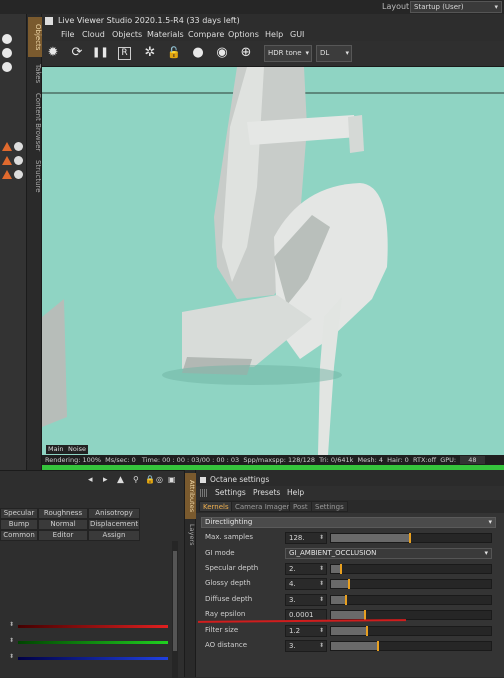 This screenshot has height=678, width=504. What do you see at coordinates (35, 74) in the screenshot?
I see `tab-takes: Takes` at bounding box center [35, 74].